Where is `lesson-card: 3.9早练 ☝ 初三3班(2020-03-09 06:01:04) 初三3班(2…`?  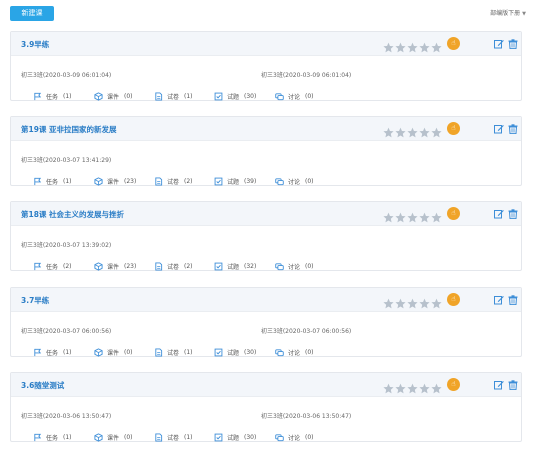 lesson-card: 3.9早练 ☝ 初三3班(2020-03-09 06:01:04) 初三3班(2… is located at coordinates (266, 66).